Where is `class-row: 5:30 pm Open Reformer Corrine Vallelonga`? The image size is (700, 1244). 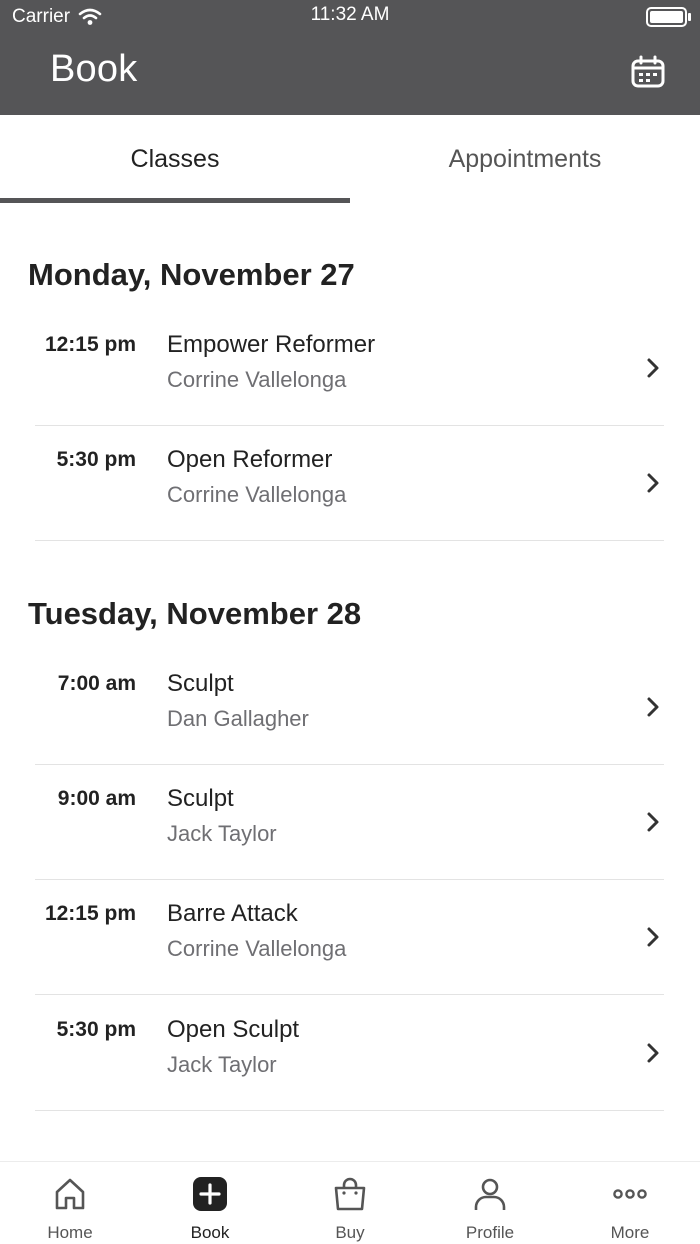
class-row: 5:30 pm Open Reformer Corrine Vallelonga is located at coordinates (349, 483).